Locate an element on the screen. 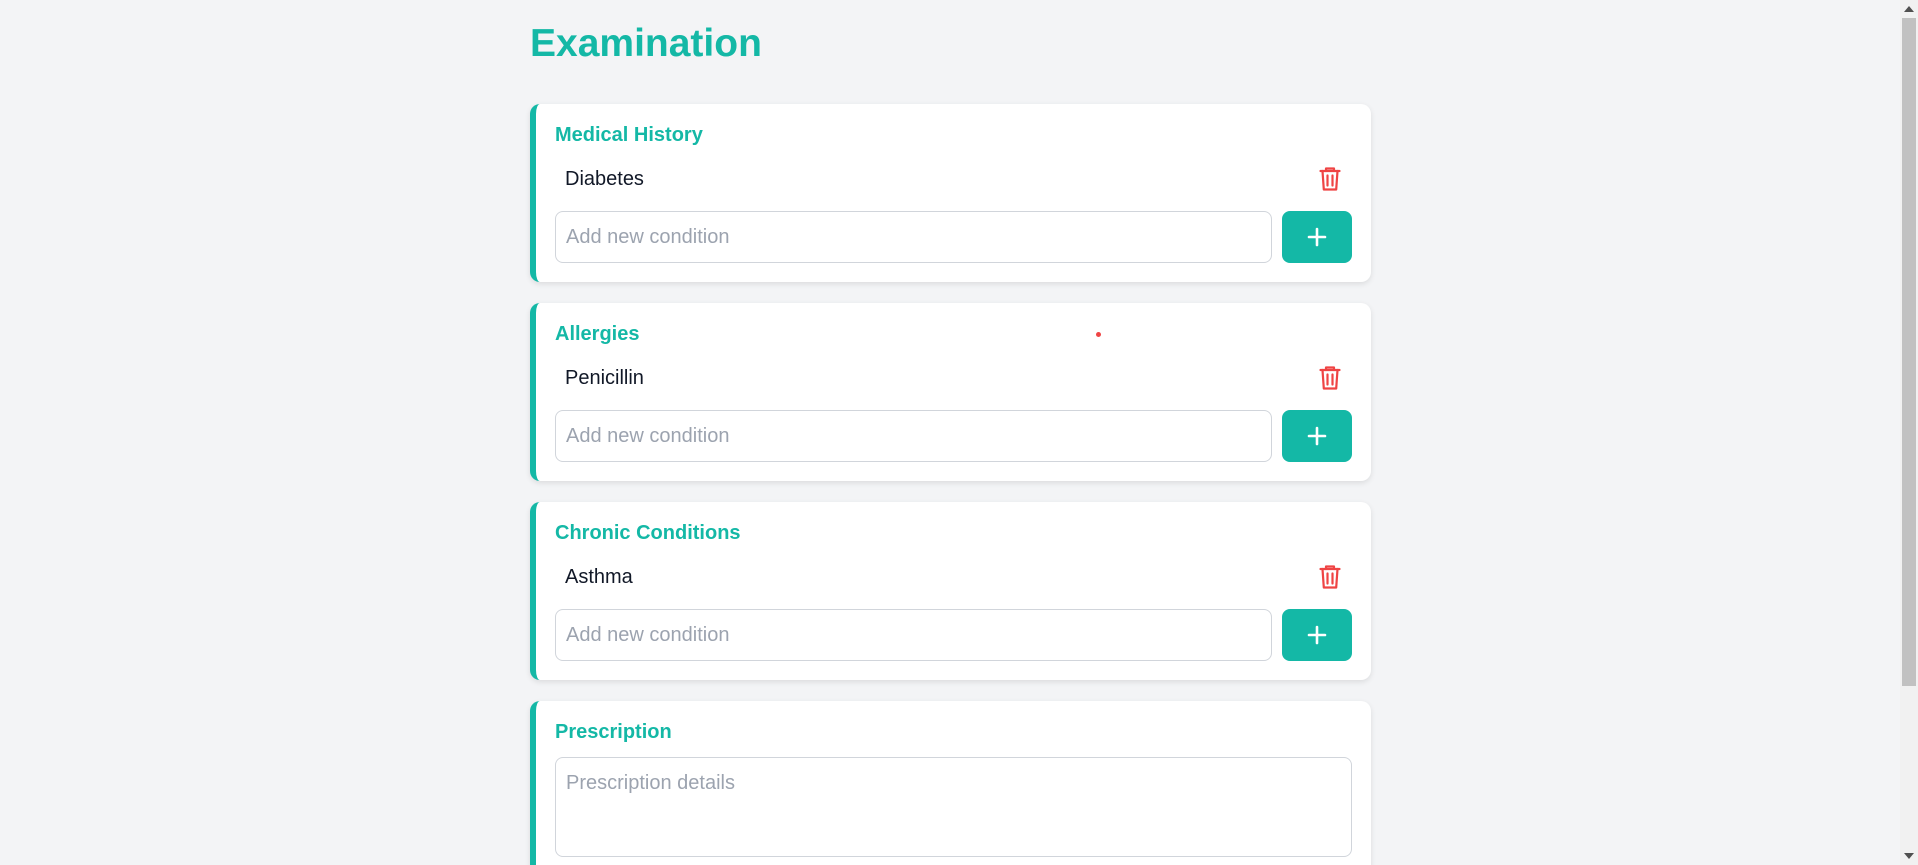 The height and width of the screenshot is (865, 1918). prescription-card: Prescription is located at coordinates (950, 783).